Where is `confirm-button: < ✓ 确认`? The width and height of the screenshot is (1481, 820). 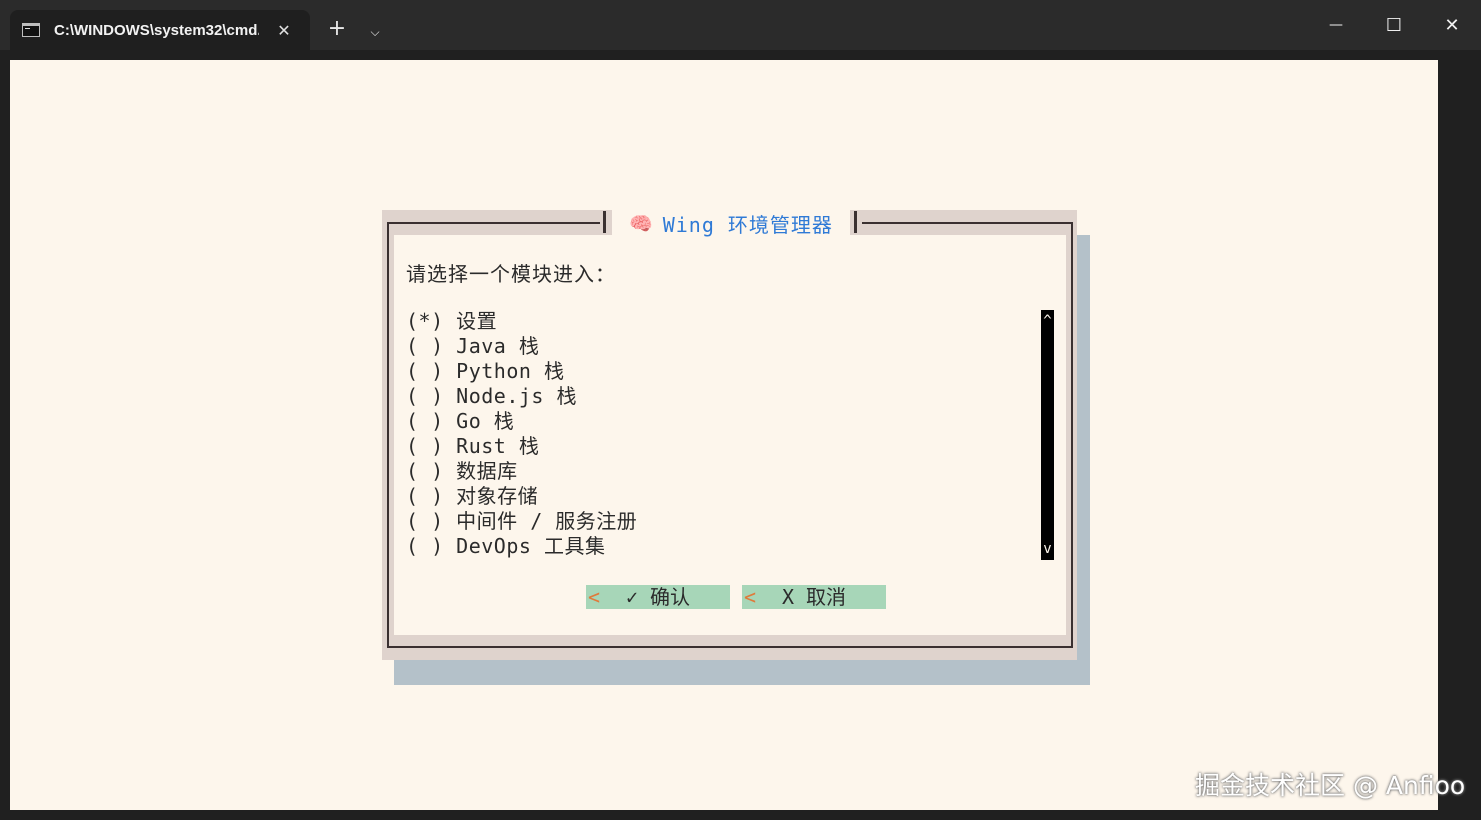 confirm-button: < ✓ 确认 is located at coordinates (658, 597).